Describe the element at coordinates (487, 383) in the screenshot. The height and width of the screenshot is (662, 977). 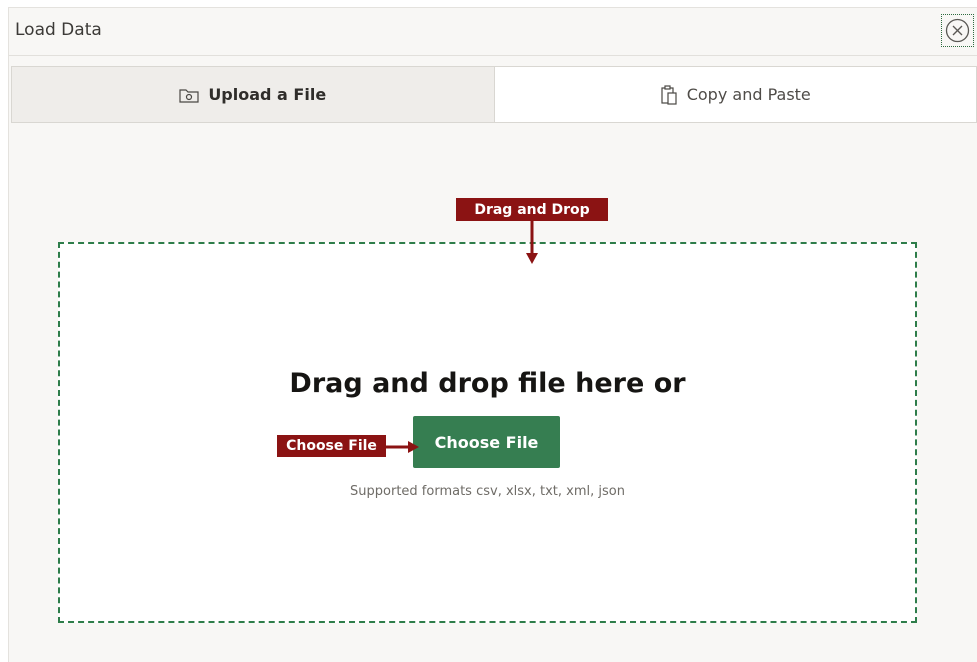
I see `drop-zone-heading: Drag and drop file here or` at that location.